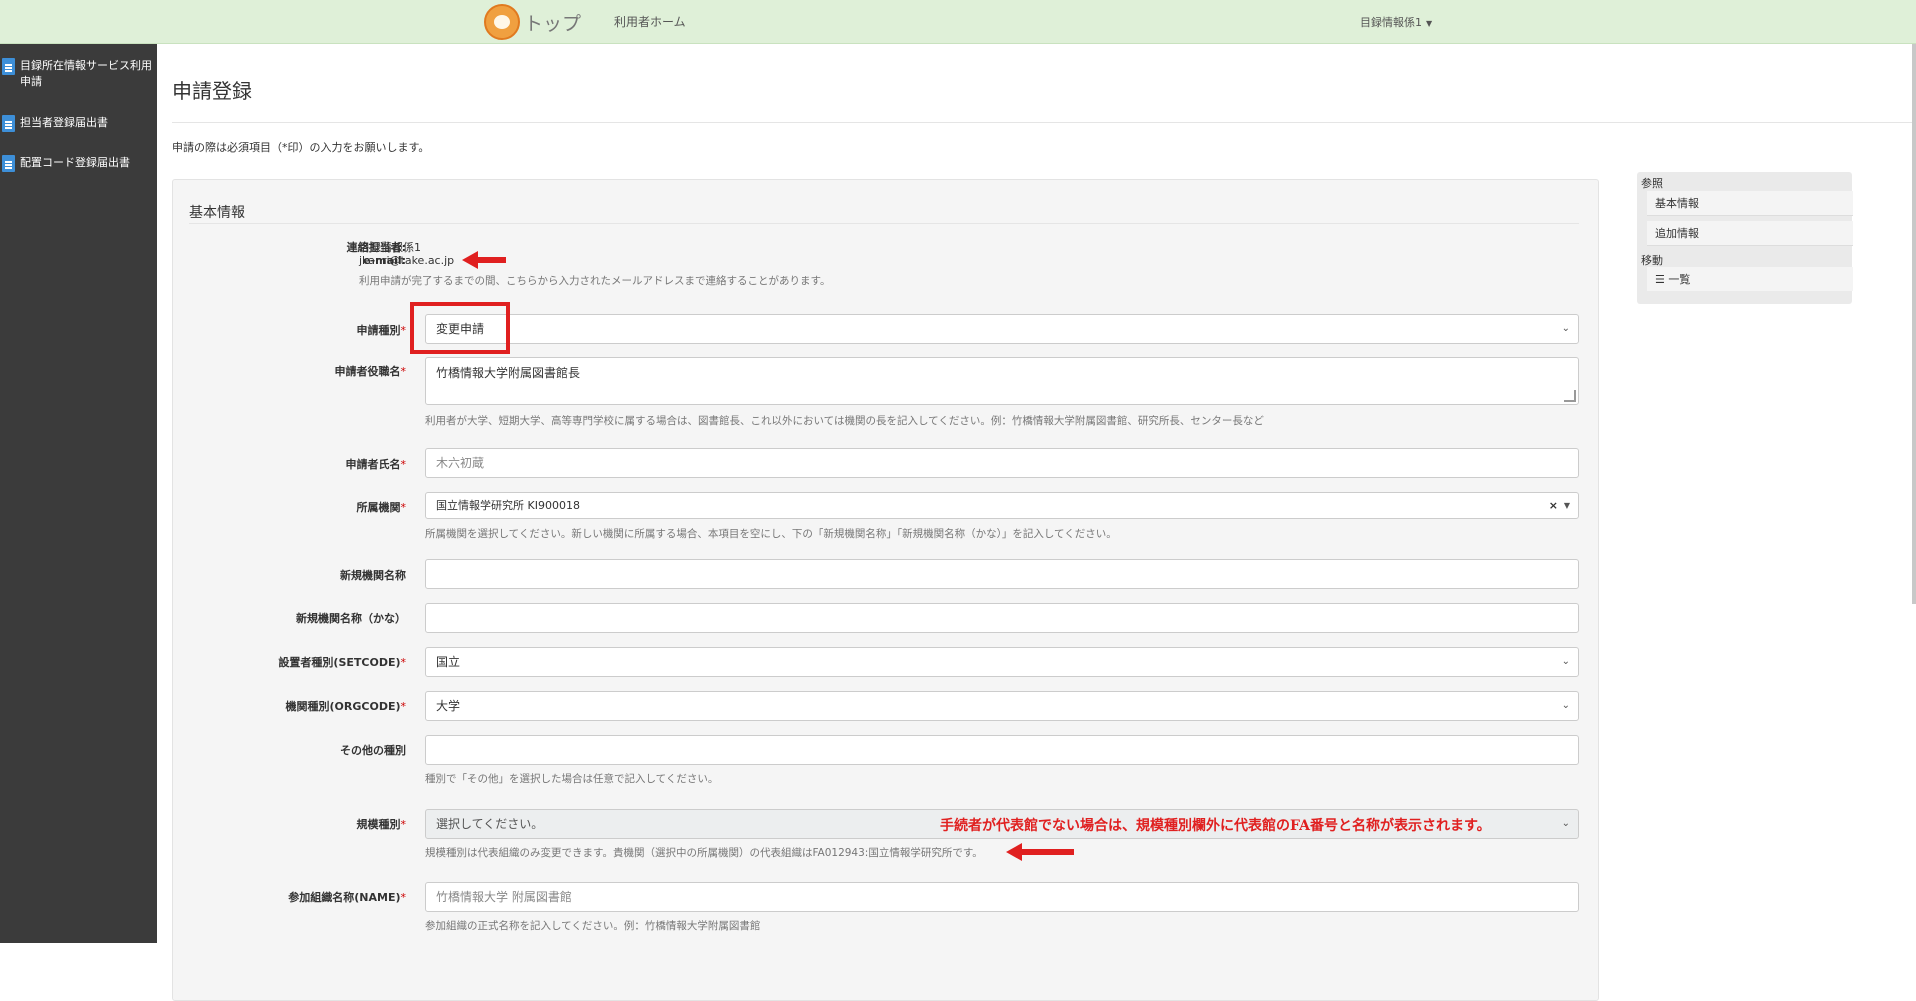 The width and height of the screenshot is (1916, 1001). I want to click on new-org-name-label: 新規機関名称, so click(373, 575).